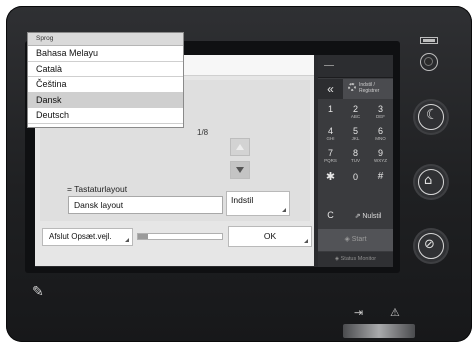 This screenshot has height=345, width=476. I want to click on key-2: 2 ABC, so click(355, 111).